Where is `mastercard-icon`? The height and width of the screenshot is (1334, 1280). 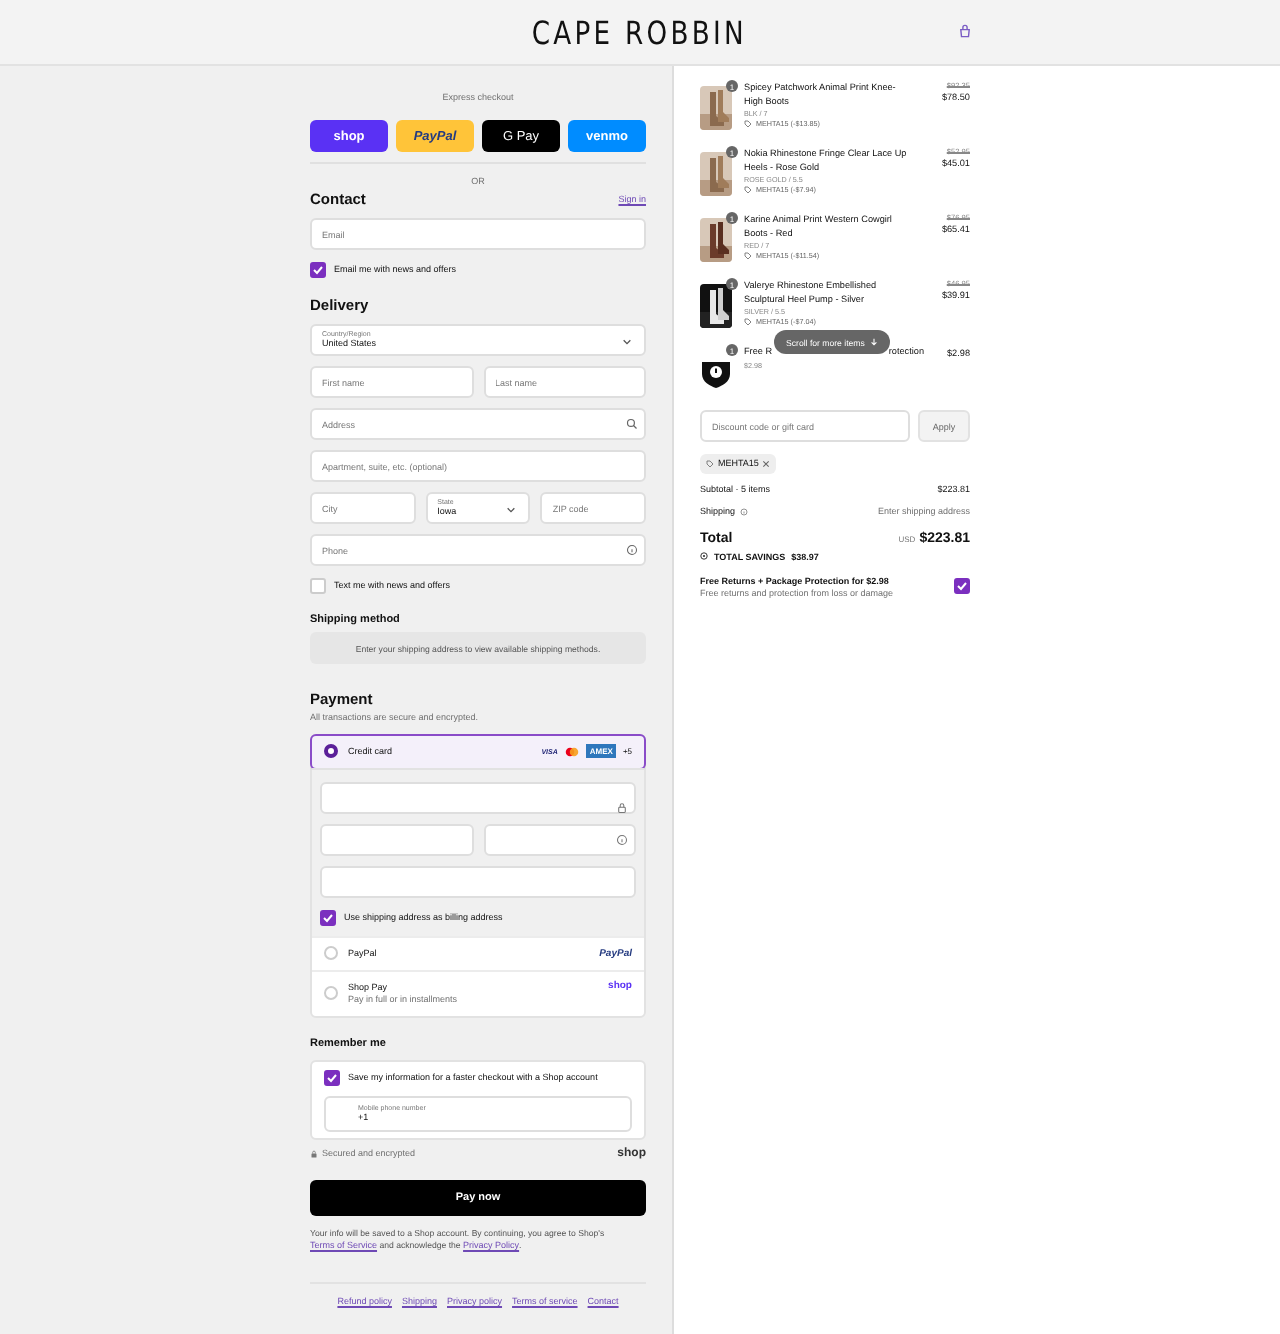
mastercard-icon is located at coordinates (571, 751).